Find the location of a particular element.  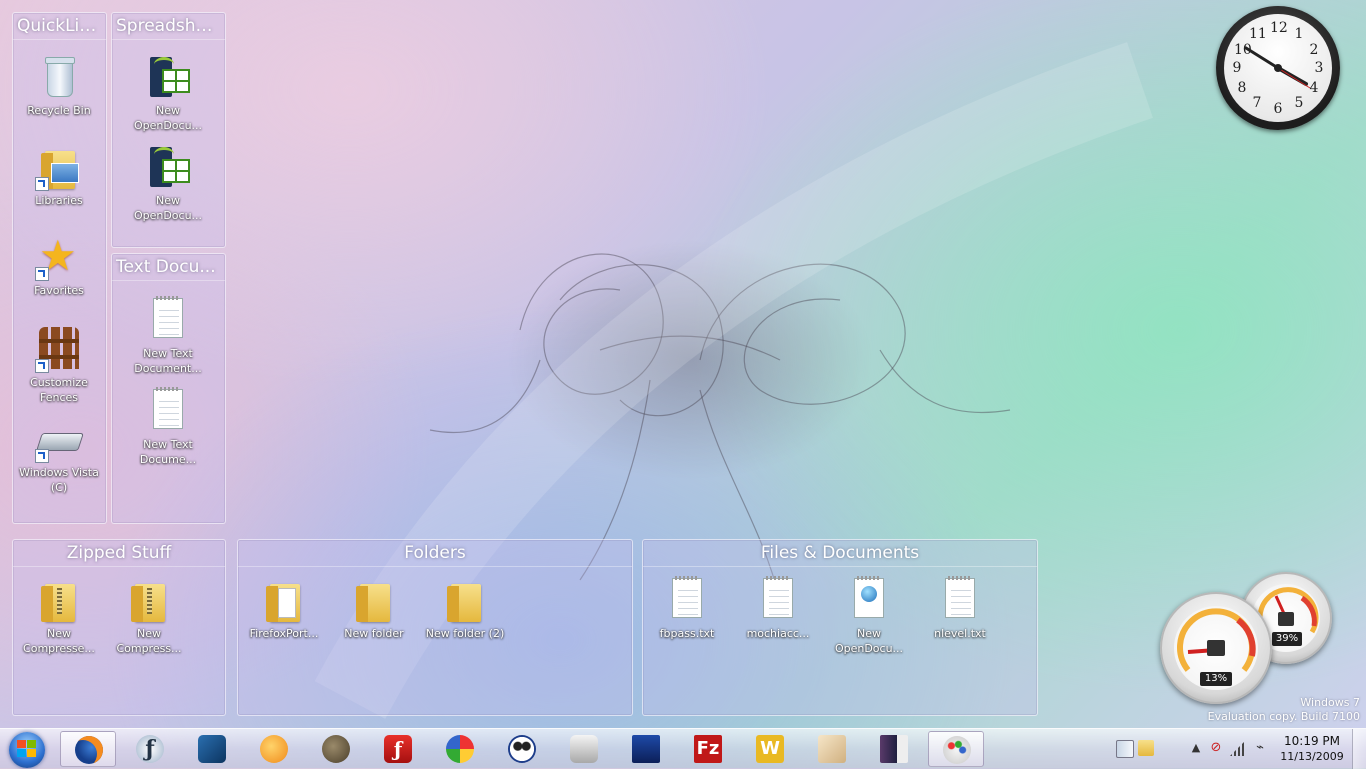

cpu-gauge: 13% is located at coordinates (1216, 648).